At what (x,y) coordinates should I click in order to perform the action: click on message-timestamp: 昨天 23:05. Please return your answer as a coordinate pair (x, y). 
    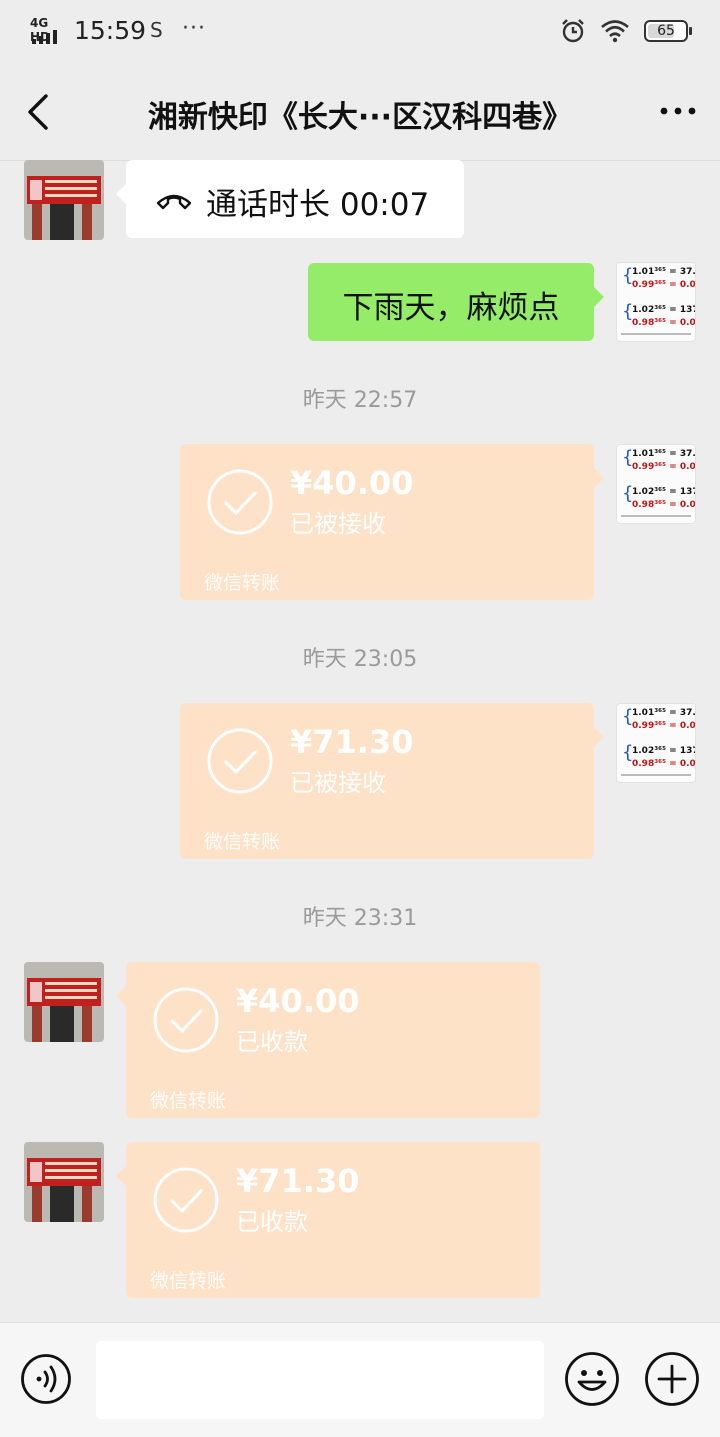
    Looking at the image, I should click on (360, 659).